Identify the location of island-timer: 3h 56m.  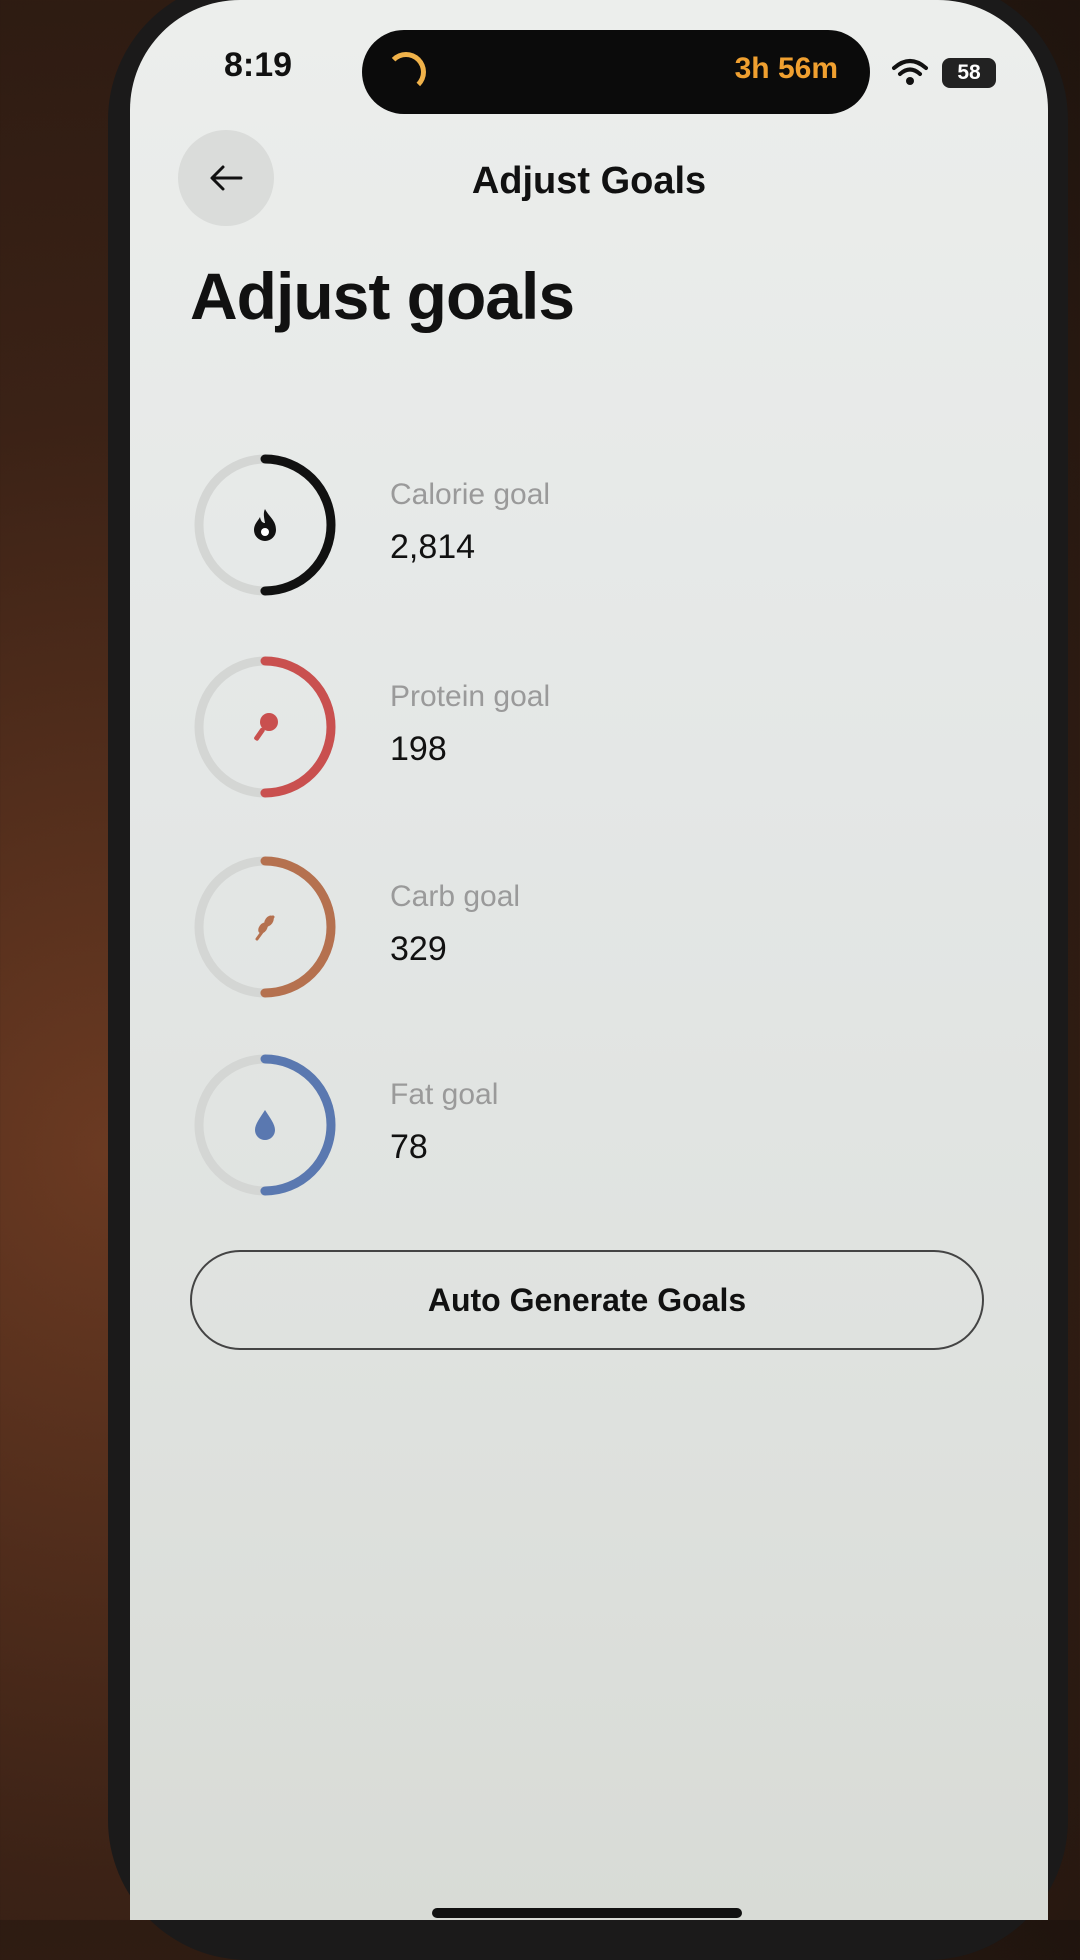
(786, 68).